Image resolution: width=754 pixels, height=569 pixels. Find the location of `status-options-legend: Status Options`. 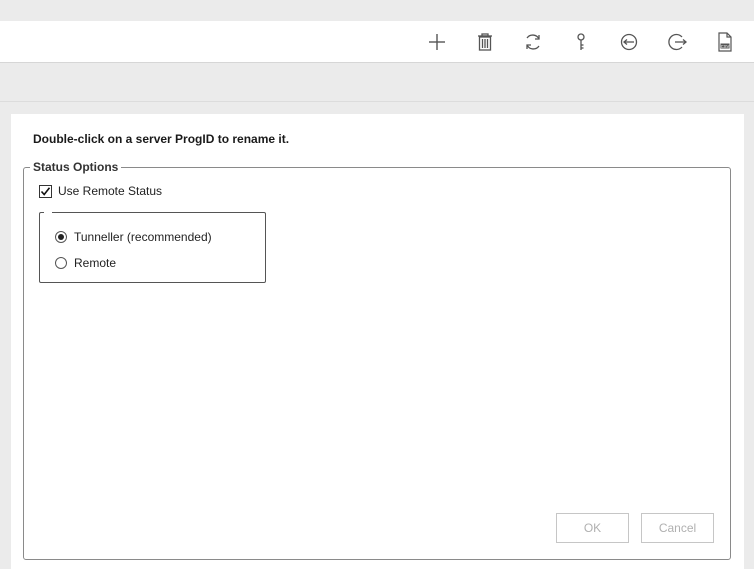

status-options-legend: Status Options is located at coordinates (76, 167).